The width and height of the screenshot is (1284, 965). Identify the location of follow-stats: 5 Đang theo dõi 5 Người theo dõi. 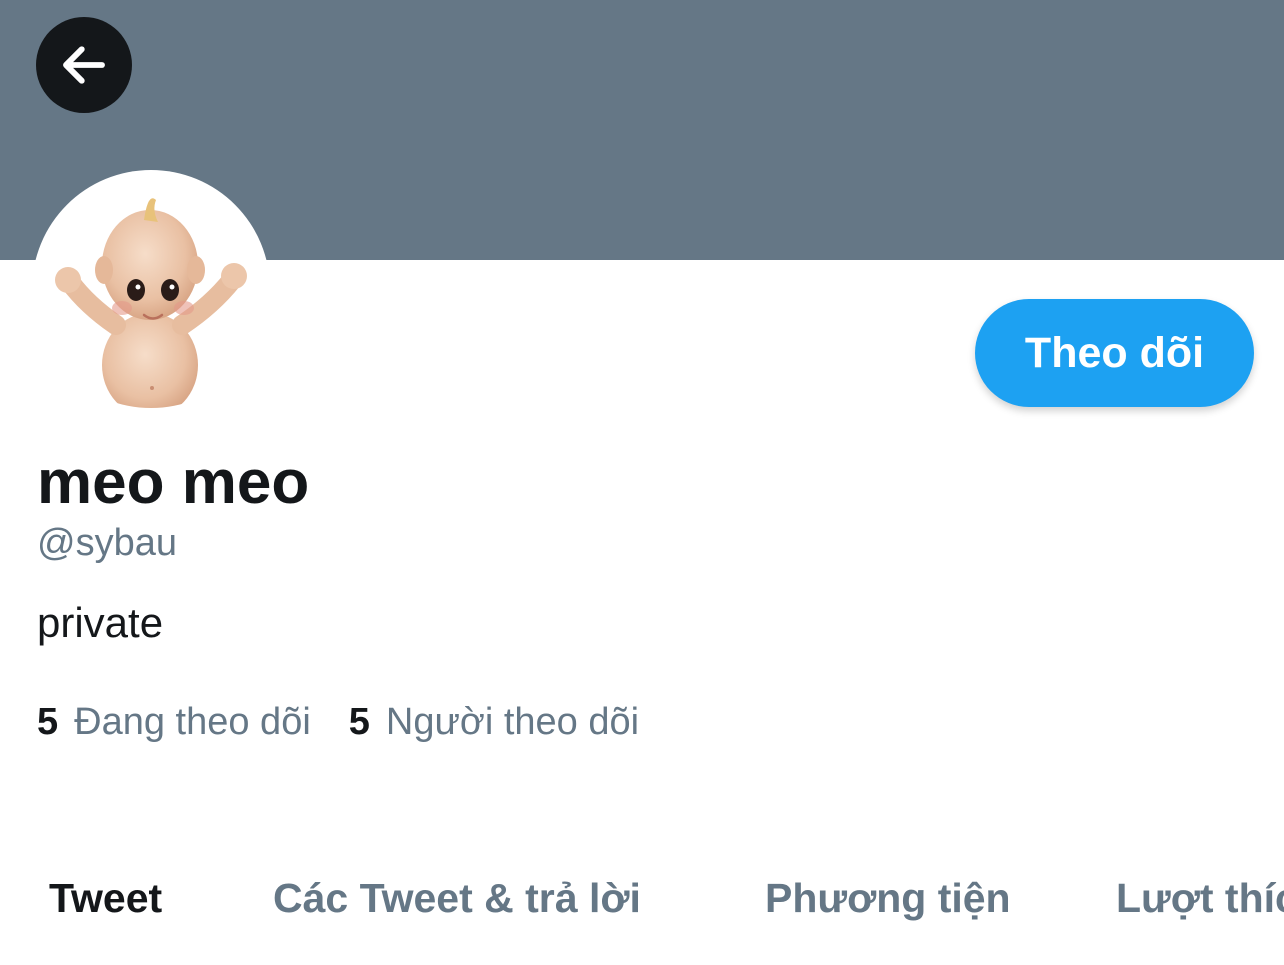
(338, 722).